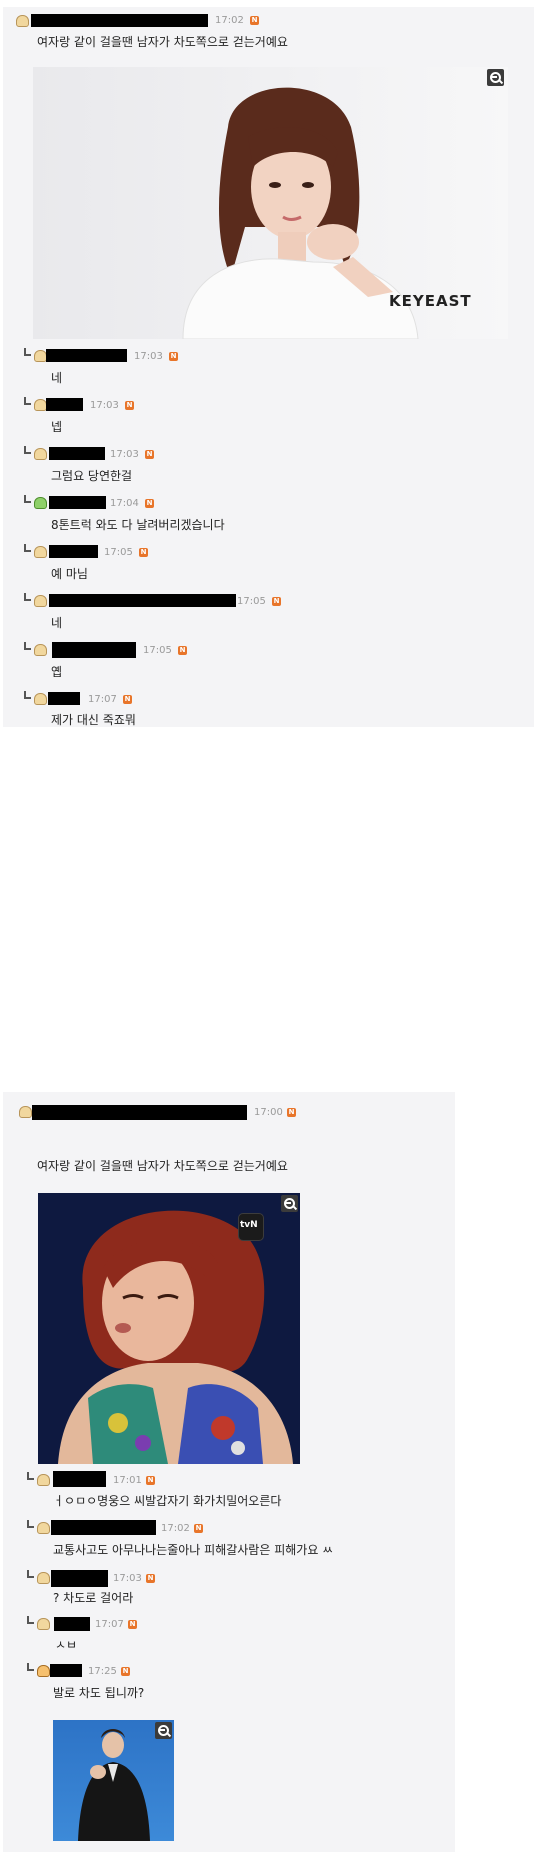 This screenshot has width=536, height=1852. I want to click on reply-text: ? 차도로 걸어라, so click(93, 1598).